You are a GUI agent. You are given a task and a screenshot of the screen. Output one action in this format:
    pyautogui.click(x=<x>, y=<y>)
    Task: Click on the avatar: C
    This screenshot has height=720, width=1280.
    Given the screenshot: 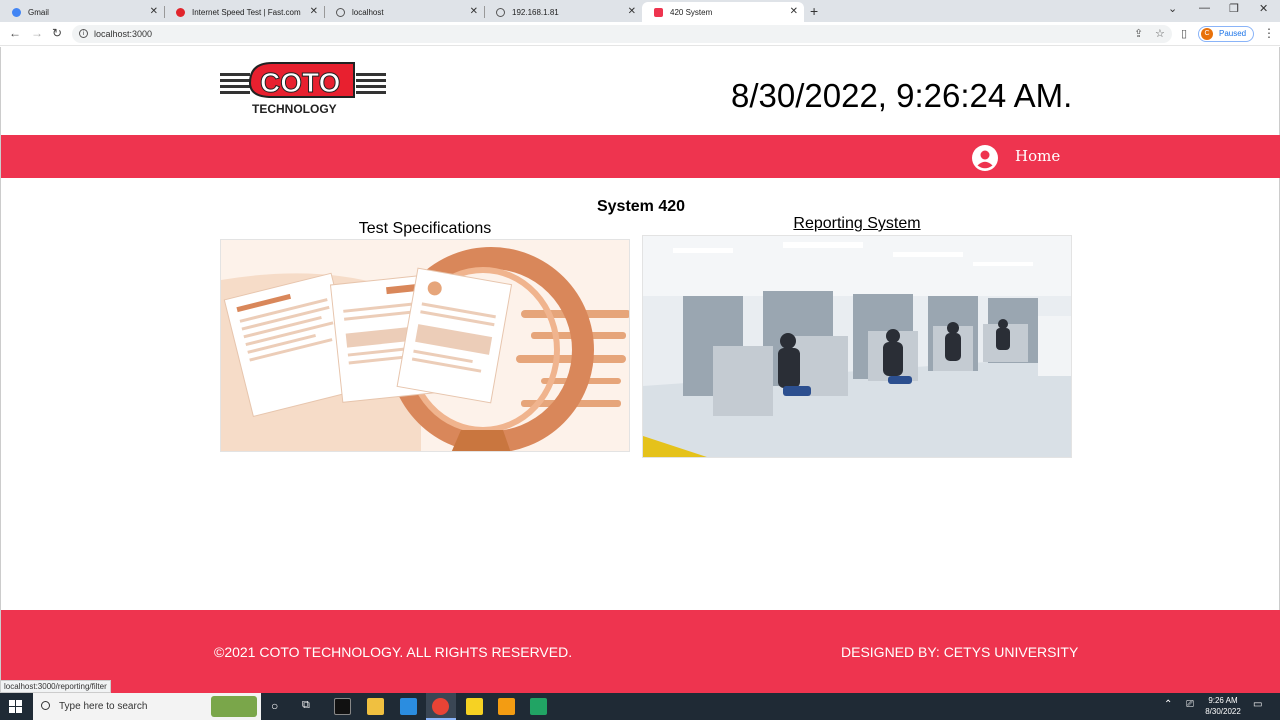 What is the action you would take?
    pyautogui.click(x=1207, y=34)
    